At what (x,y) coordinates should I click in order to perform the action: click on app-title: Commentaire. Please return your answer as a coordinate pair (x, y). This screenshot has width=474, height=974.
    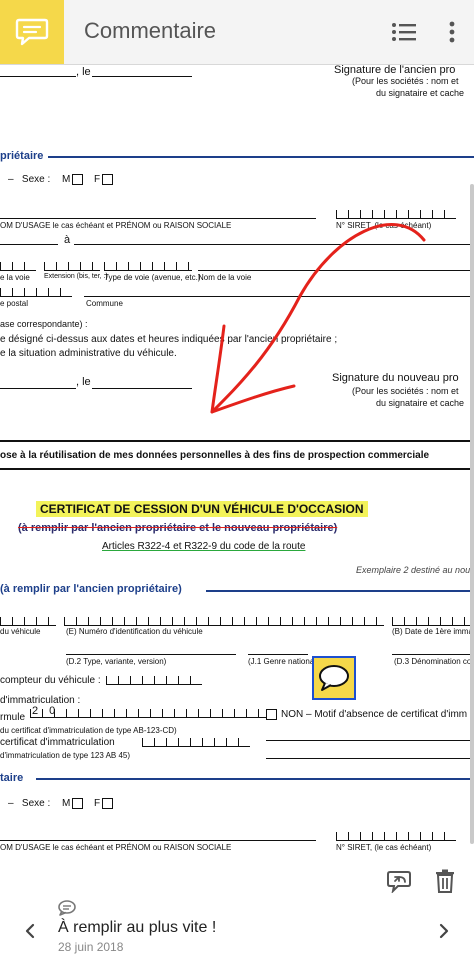
    Looking at the image, I should click on (150, 30).